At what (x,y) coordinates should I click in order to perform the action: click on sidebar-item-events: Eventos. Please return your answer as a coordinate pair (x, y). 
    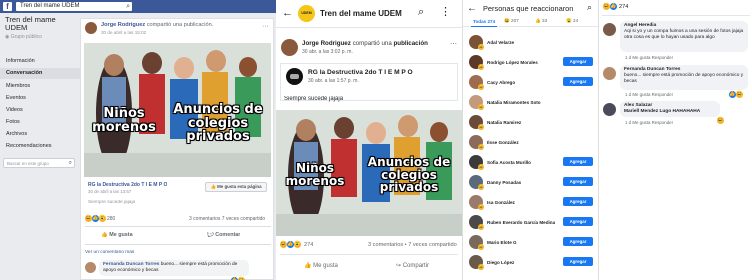
    Looking at the image, I should click on (16, 98).